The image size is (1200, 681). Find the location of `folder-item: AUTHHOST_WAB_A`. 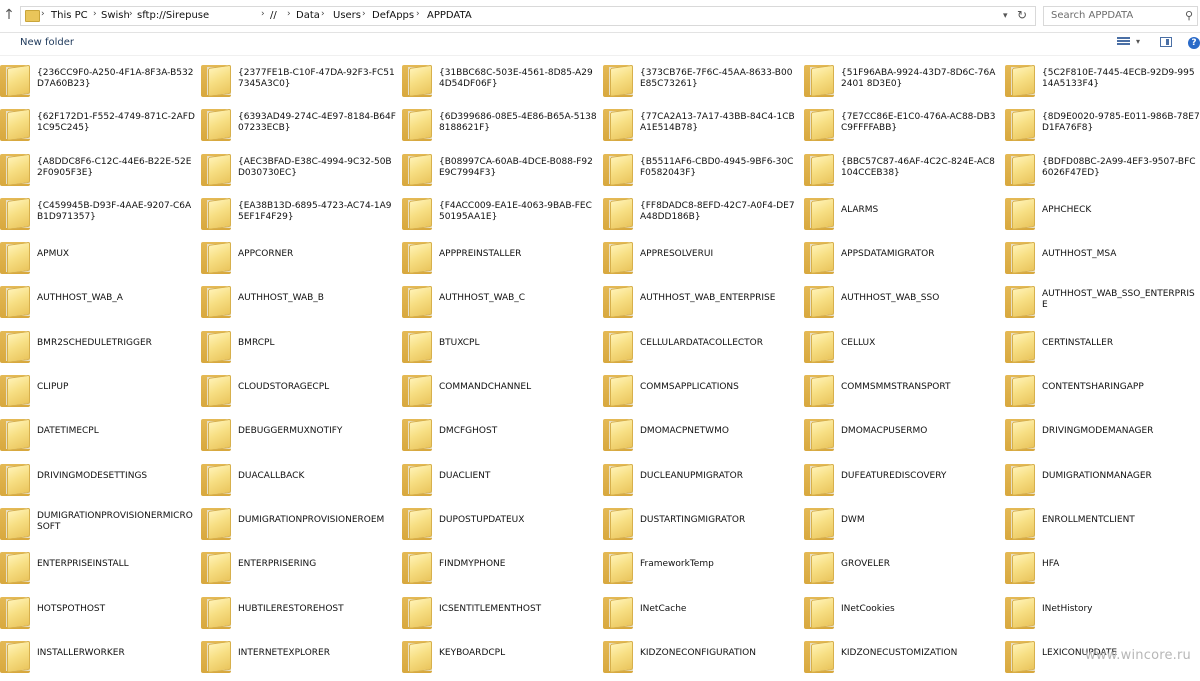

folder-item: AUTHHOST_WAB_A is located at coordinates (100, 302).